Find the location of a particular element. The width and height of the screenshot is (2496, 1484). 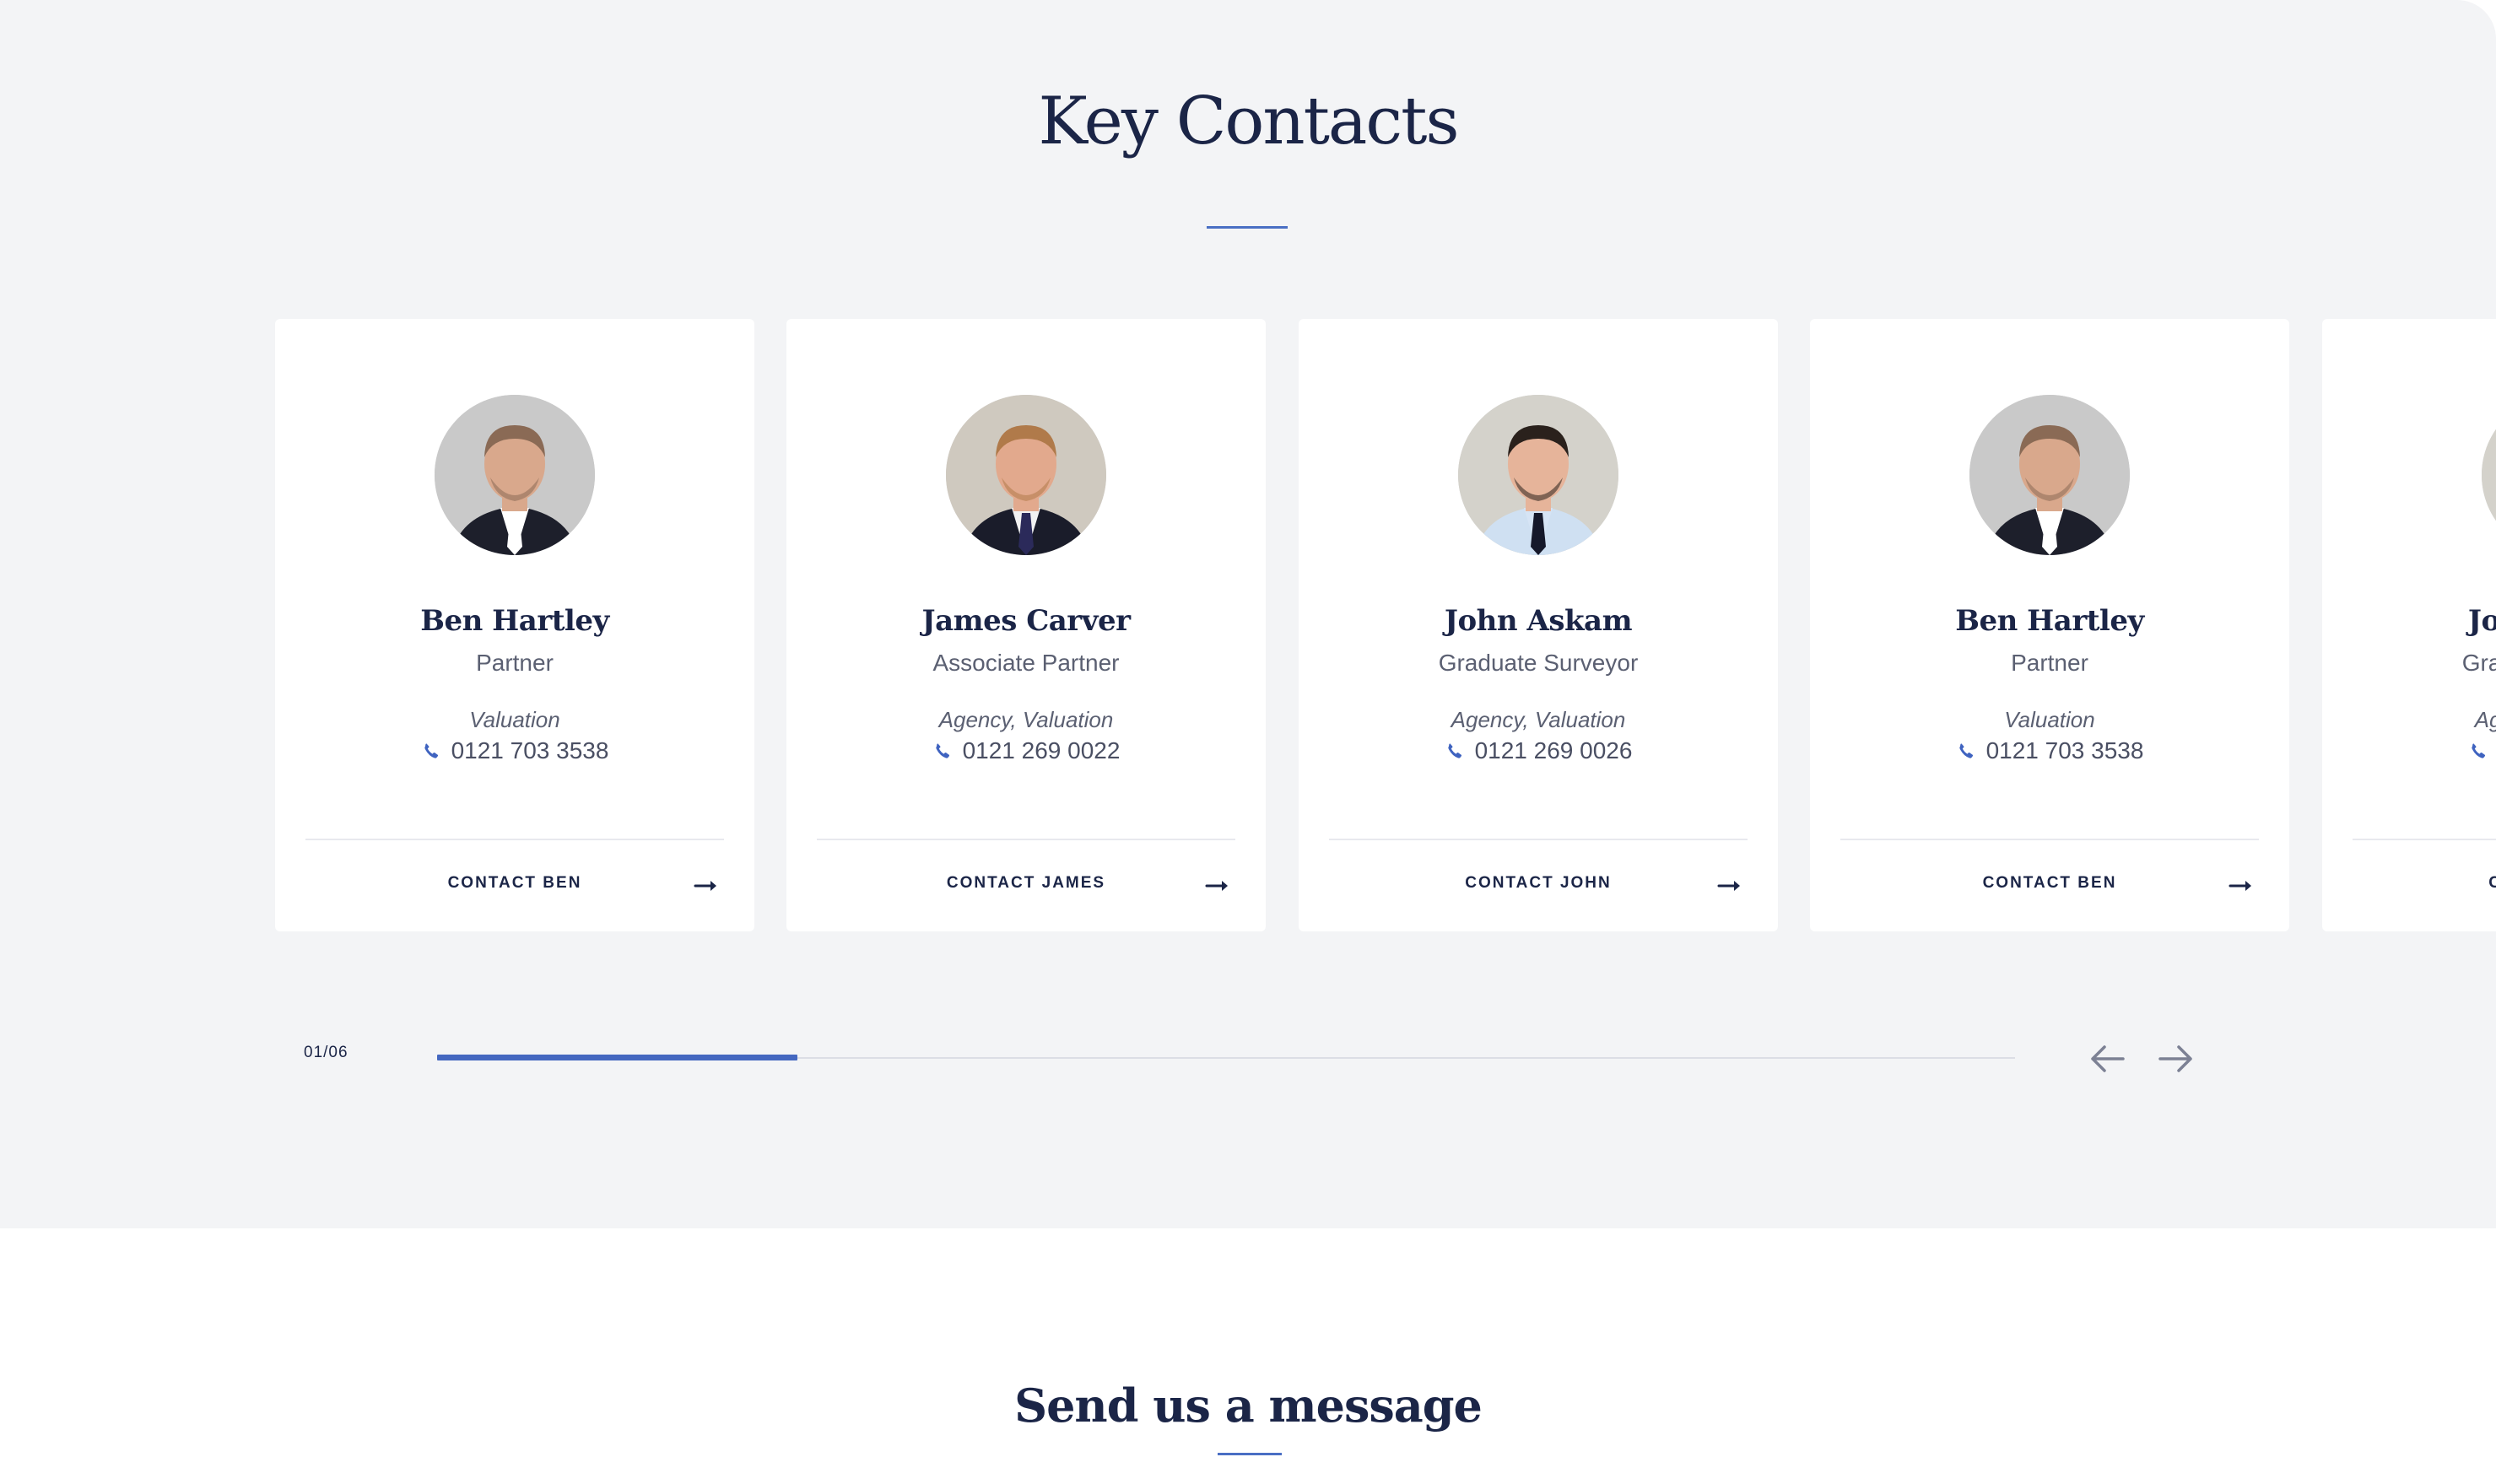

title-underline is located at coordinates (1247, 227).